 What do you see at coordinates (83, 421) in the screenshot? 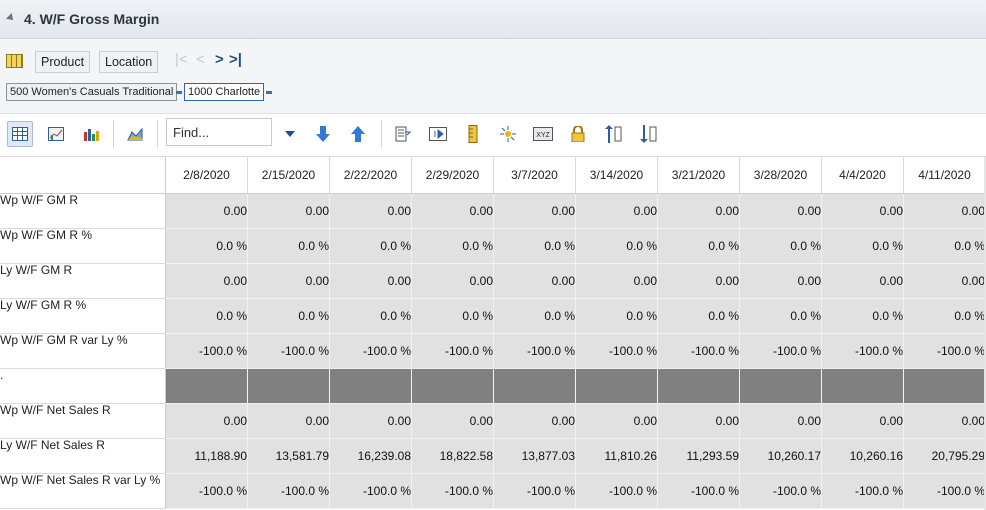
I see `row-header: Wp W/F Net Sales R` at bounding box center [83, 421].